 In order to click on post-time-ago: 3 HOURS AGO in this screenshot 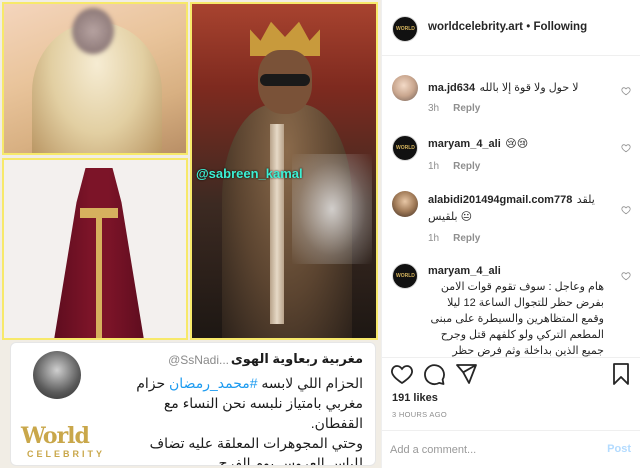, I will do `click(419, 414)`.